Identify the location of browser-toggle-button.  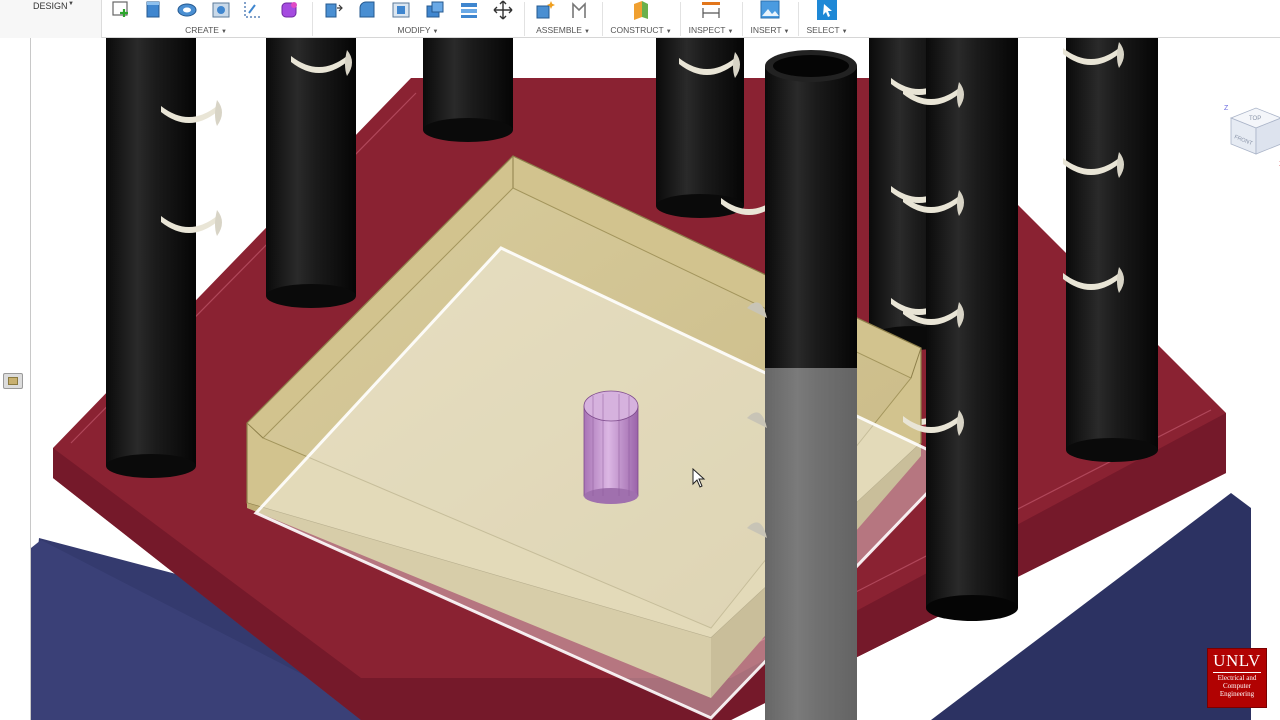
(13, 381).